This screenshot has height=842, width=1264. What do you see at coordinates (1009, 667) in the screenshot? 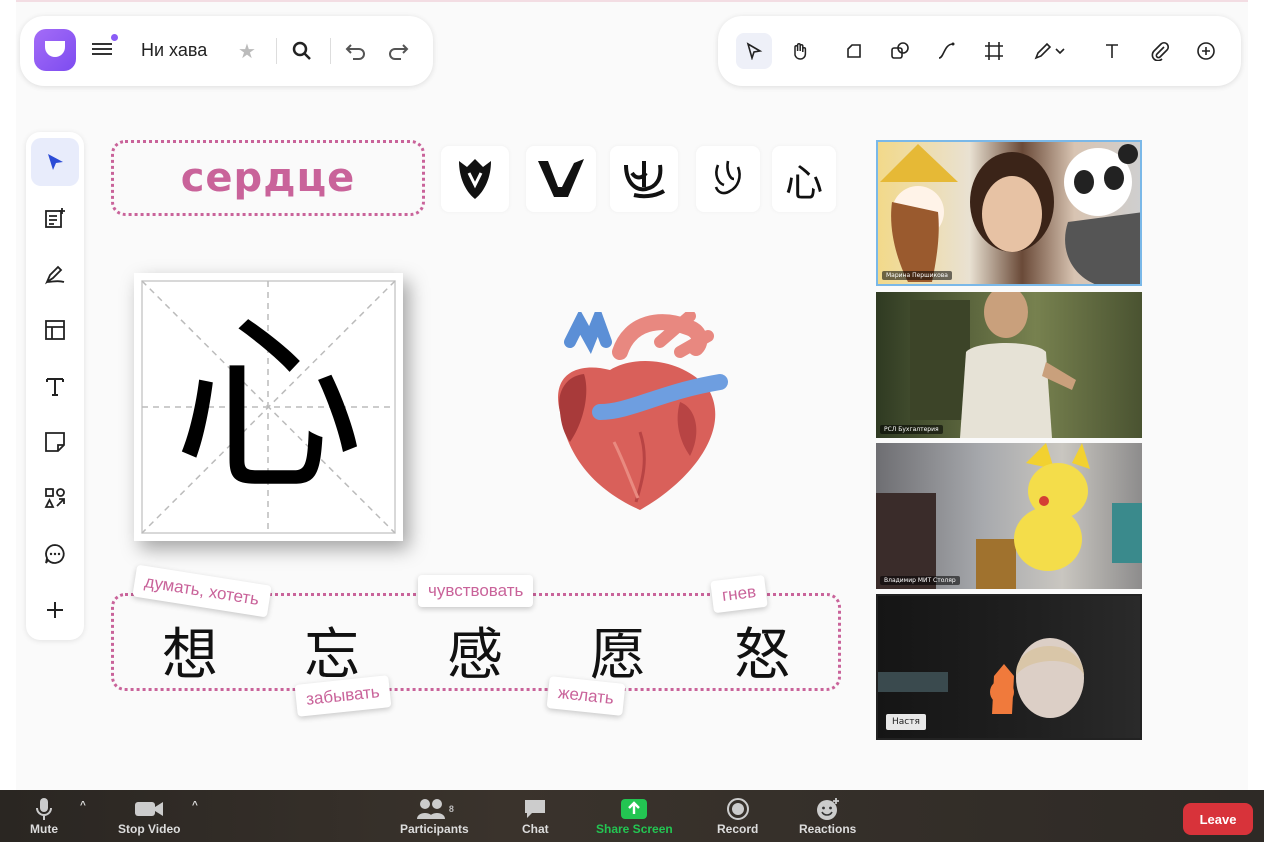
I see `participant-video: Настя` at bounding box center [1009, 667].